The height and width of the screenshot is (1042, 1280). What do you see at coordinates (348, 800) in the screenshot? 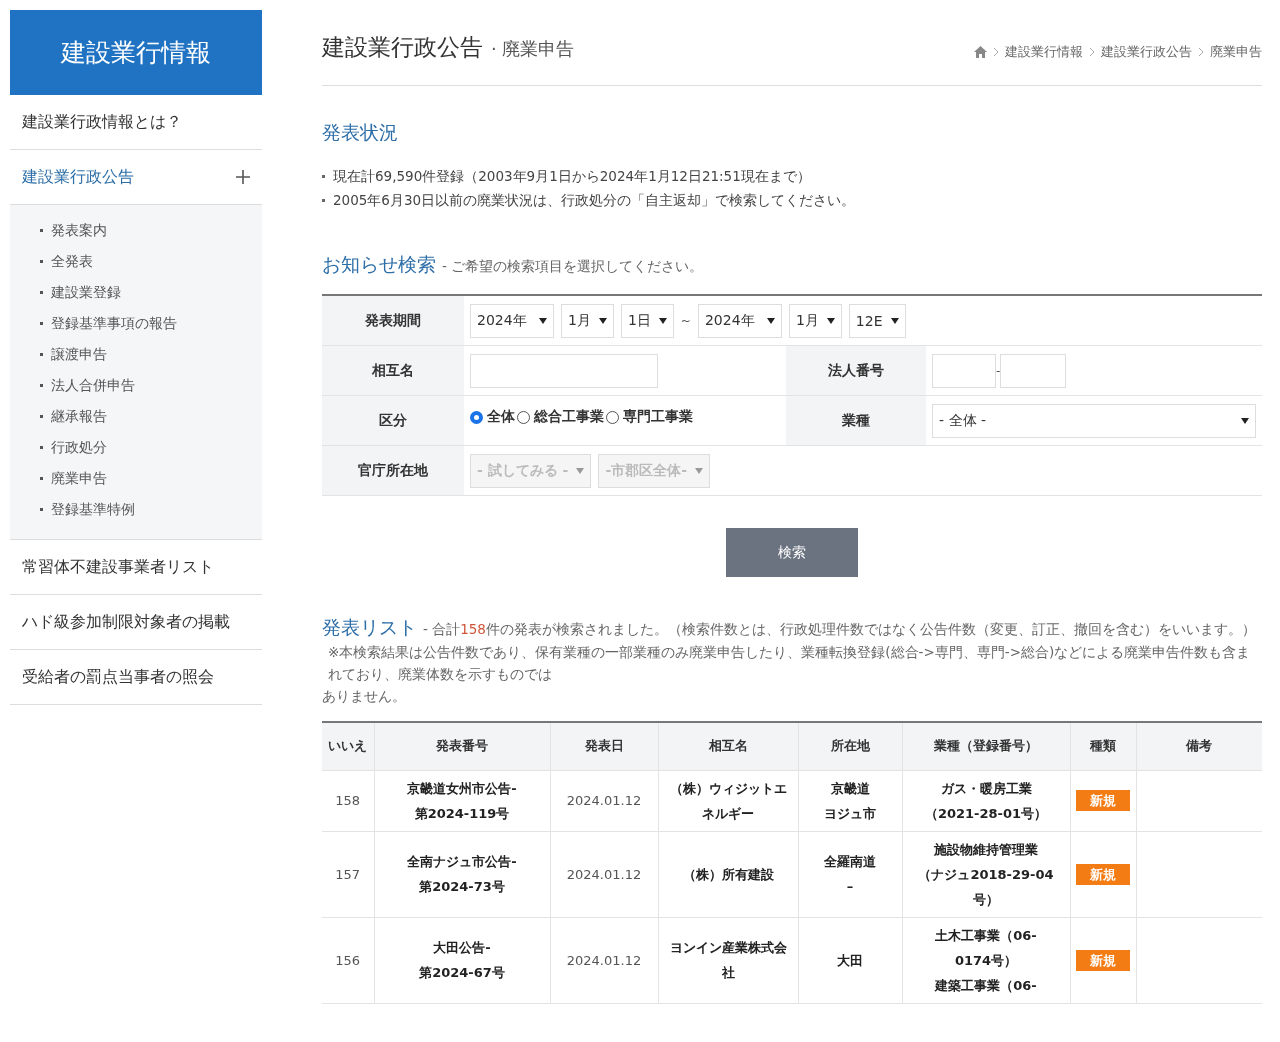
I see `table-cell: 158` at bounding box center [348, 800].